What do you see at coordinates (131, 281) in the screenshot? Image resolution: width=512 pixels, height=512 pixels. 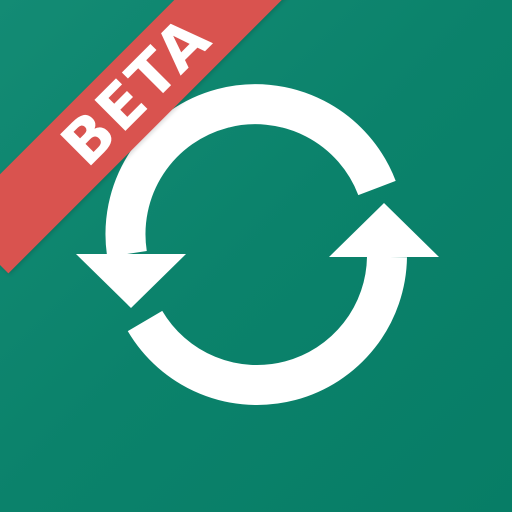 I see `sync-arrowhead-left` at bounding box center [131, 281].